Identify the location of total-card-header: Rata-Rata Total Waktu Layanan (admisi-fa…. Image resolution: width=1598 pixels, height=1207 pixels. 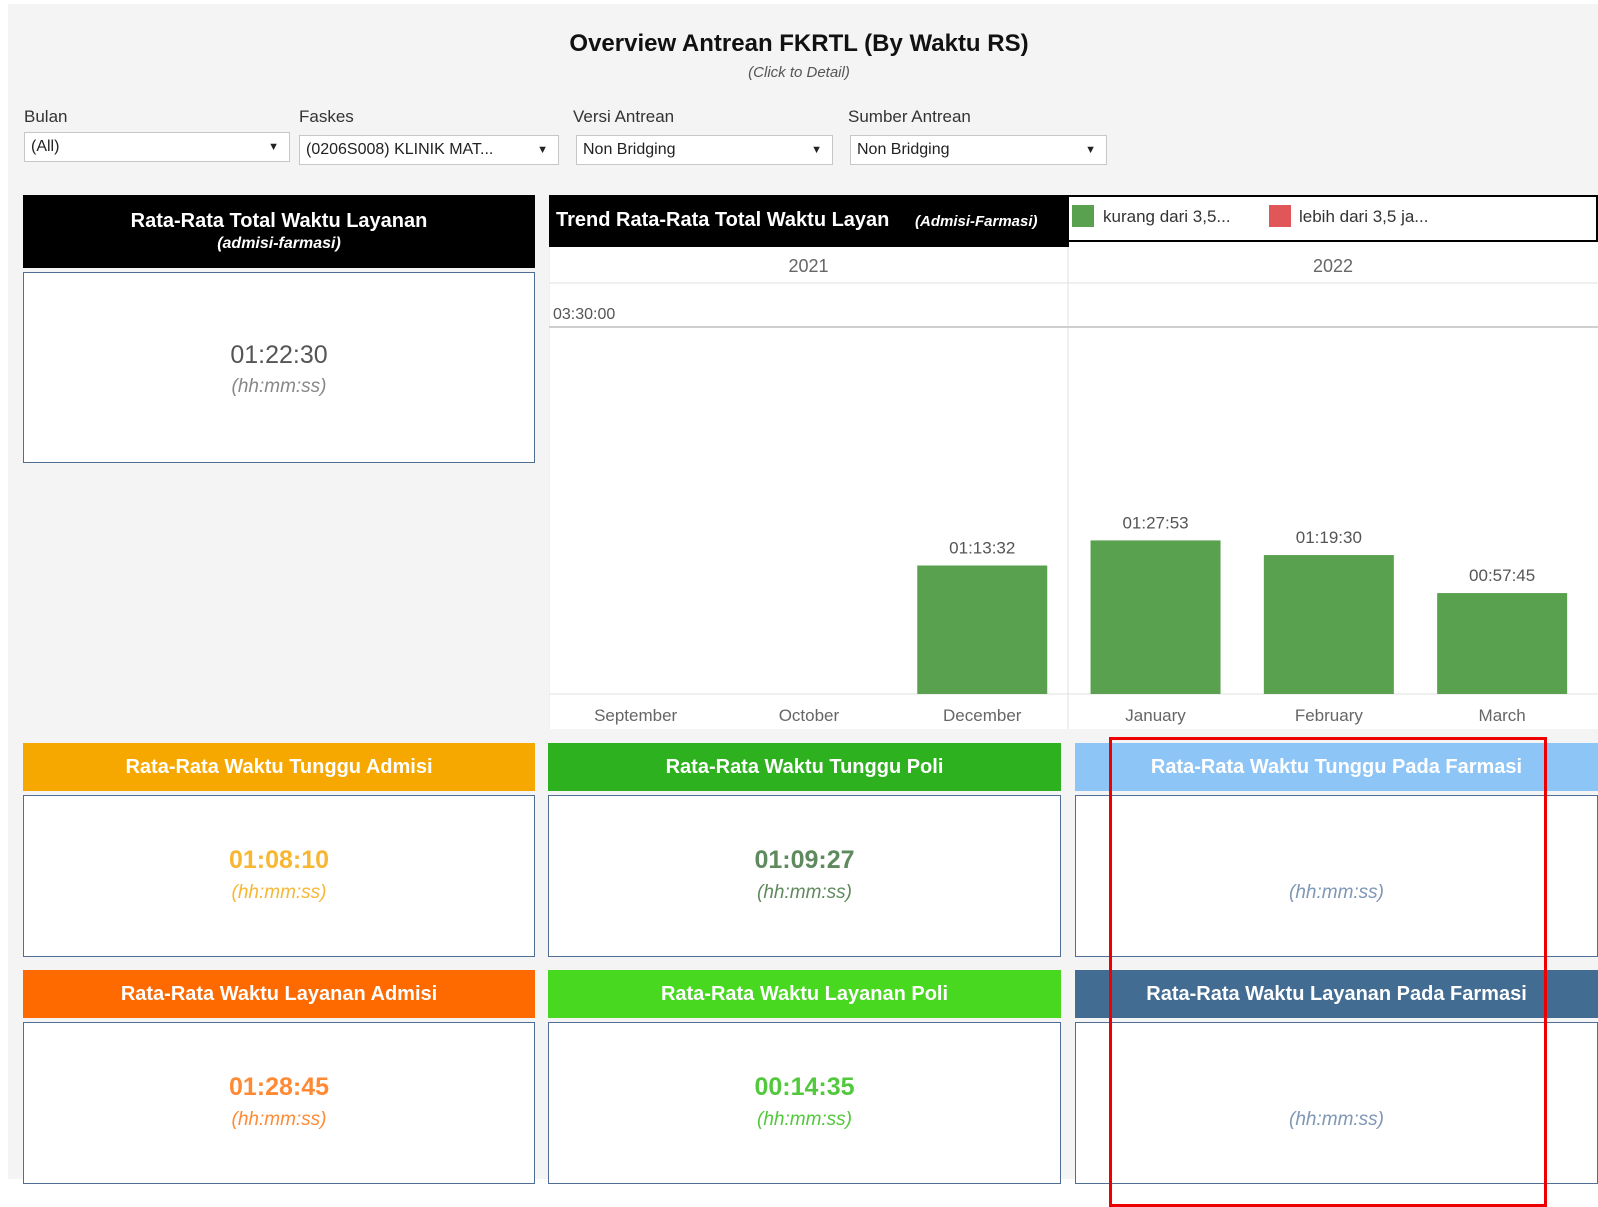
(279, 231).